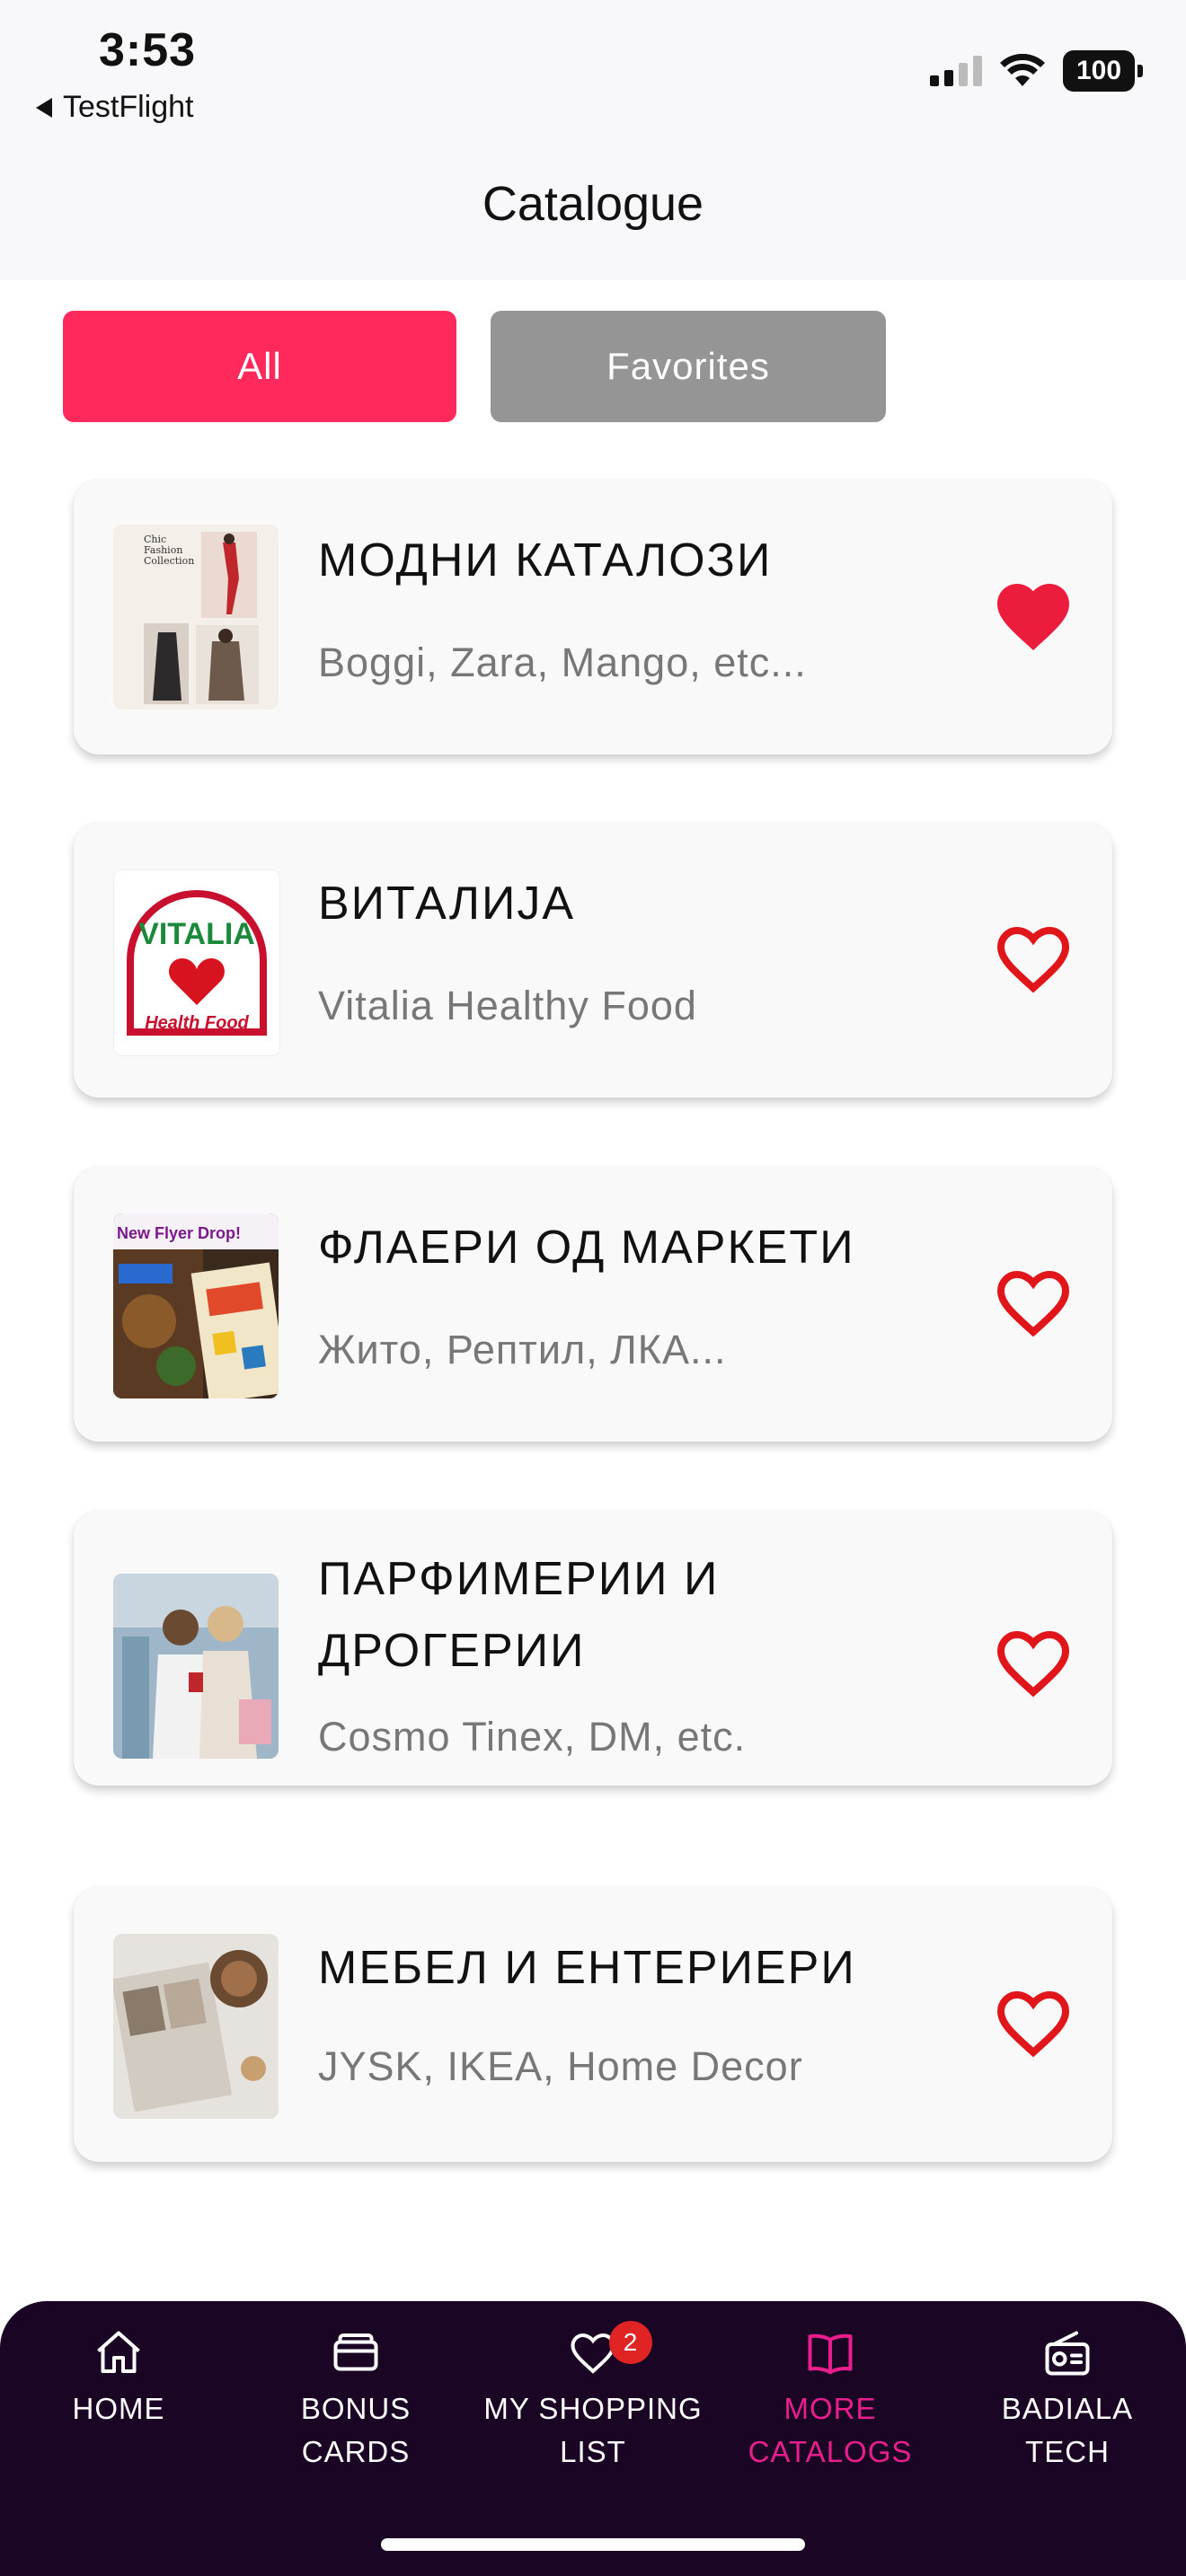 This screenshot has height=2576, width=1186. I want to click on battery-level: 100, so click(1099, 71).